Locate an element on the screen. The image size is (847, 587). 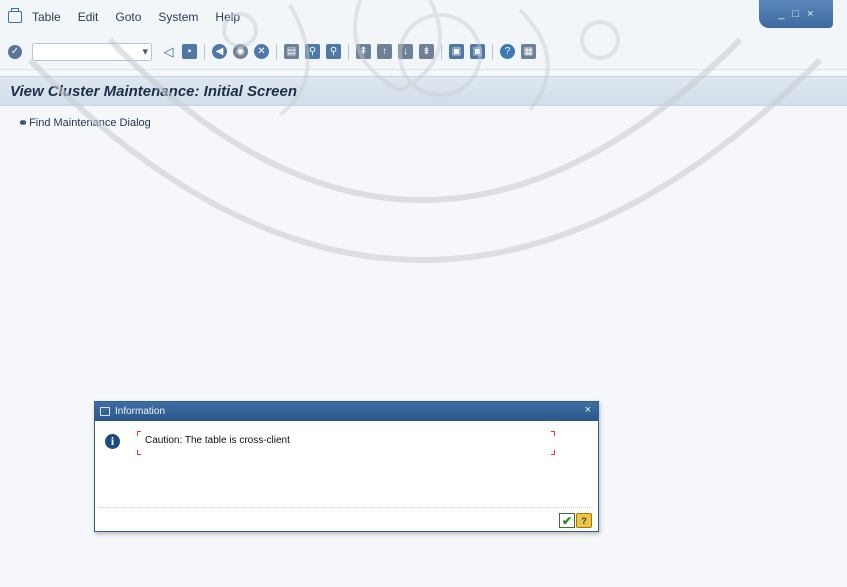
help-icon: ? is located at coordinates (507, 51).